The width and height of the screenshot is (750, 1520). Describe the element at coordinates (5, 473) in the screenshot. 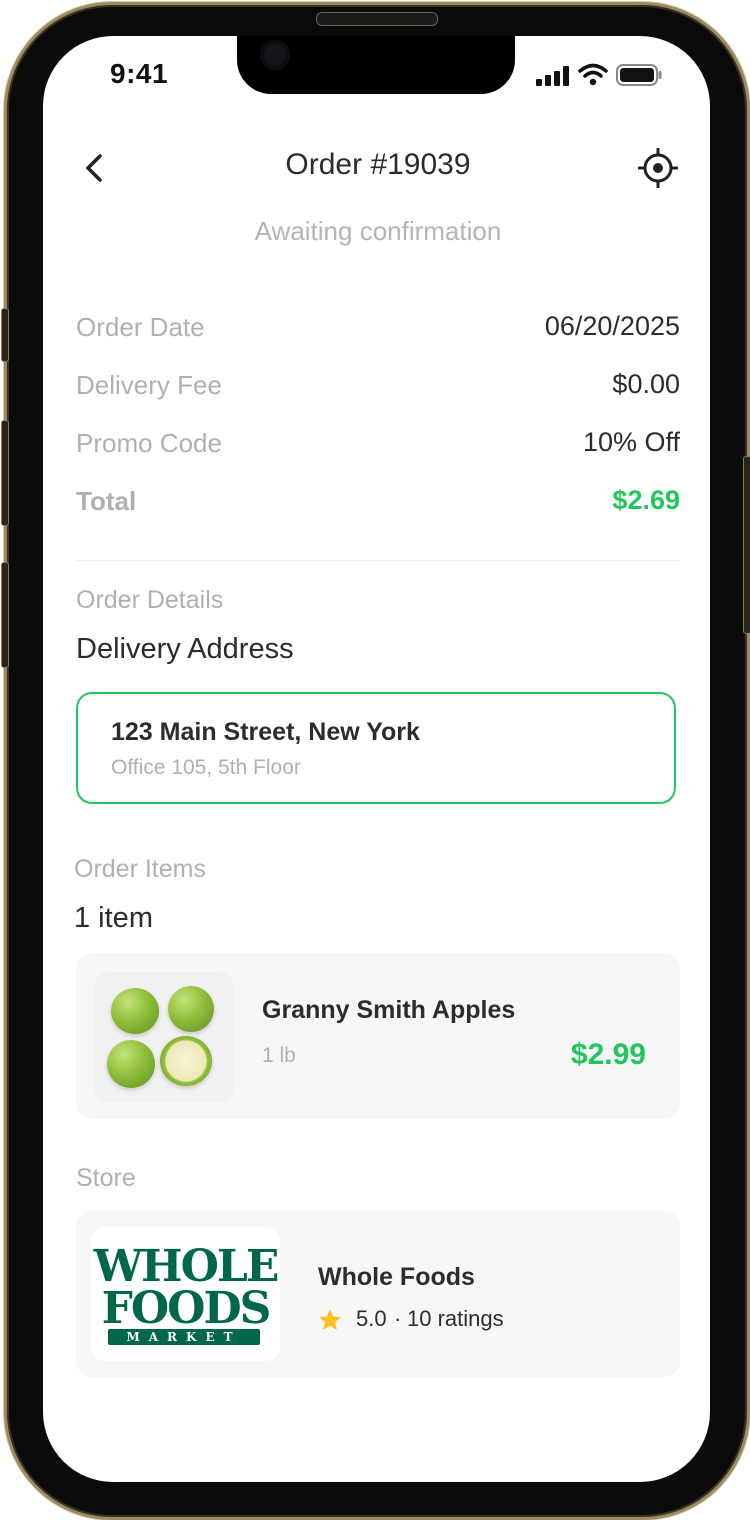

I see `volume-up-button` at that location.